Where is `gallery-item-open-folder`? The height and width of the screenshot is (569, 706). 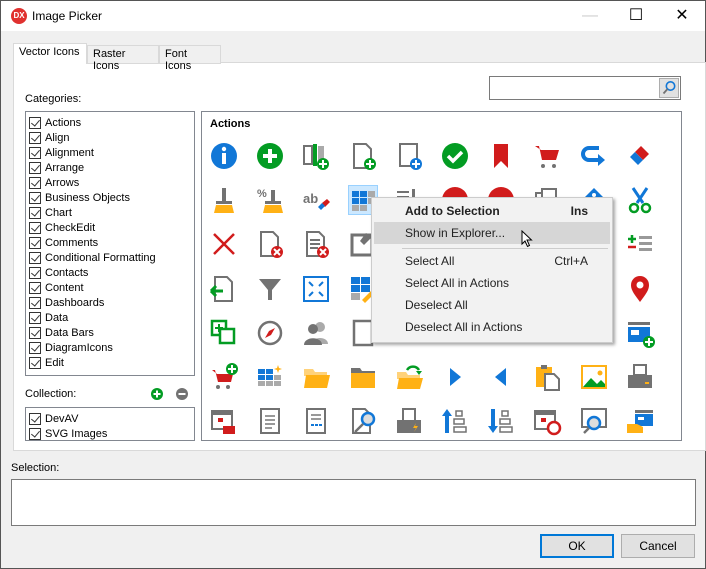
gallery-item-open-folder is located at coordinates (316, 377).